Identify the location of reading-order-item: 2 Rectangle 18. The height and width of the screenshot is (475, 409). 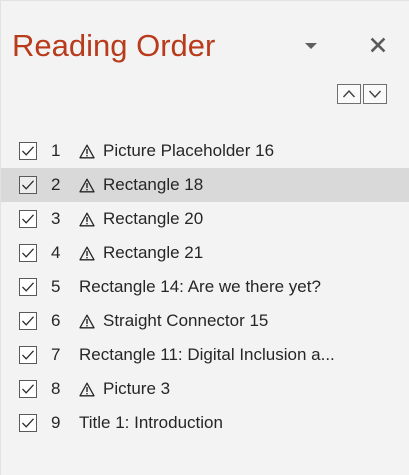
(205, 185).